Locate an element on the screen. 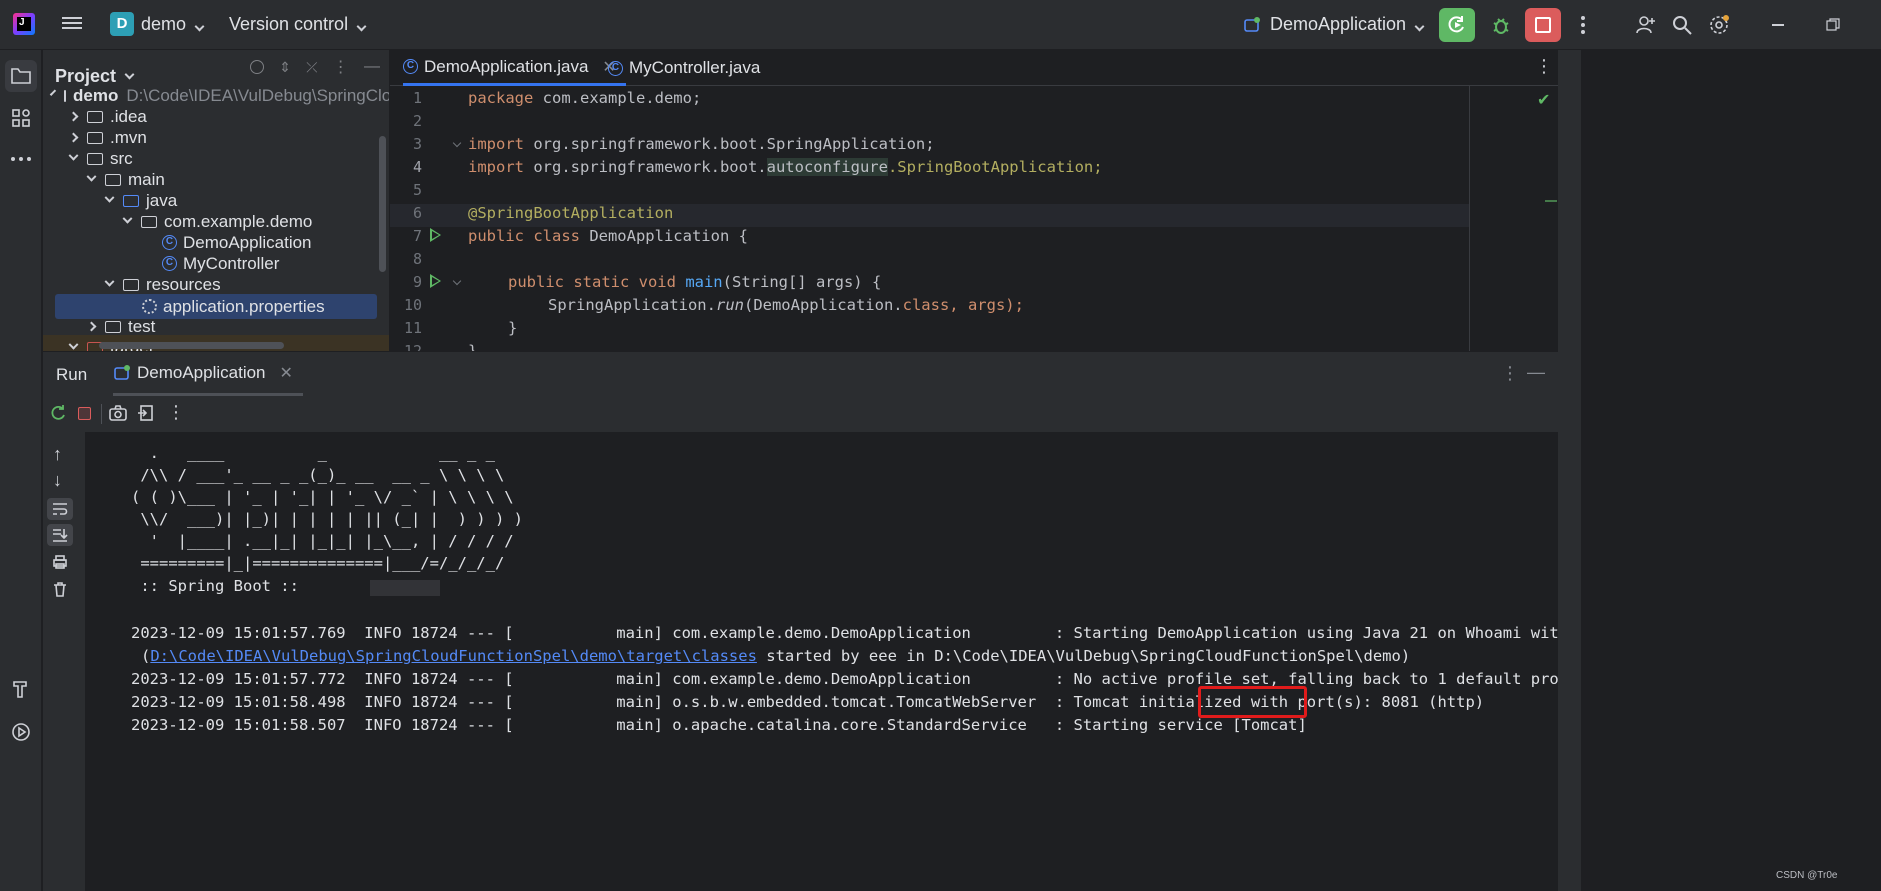 Image resolution: width=1881 pixels, height=891 pixels. intellij-logo-icon: J is located at coordinates (24, 24).